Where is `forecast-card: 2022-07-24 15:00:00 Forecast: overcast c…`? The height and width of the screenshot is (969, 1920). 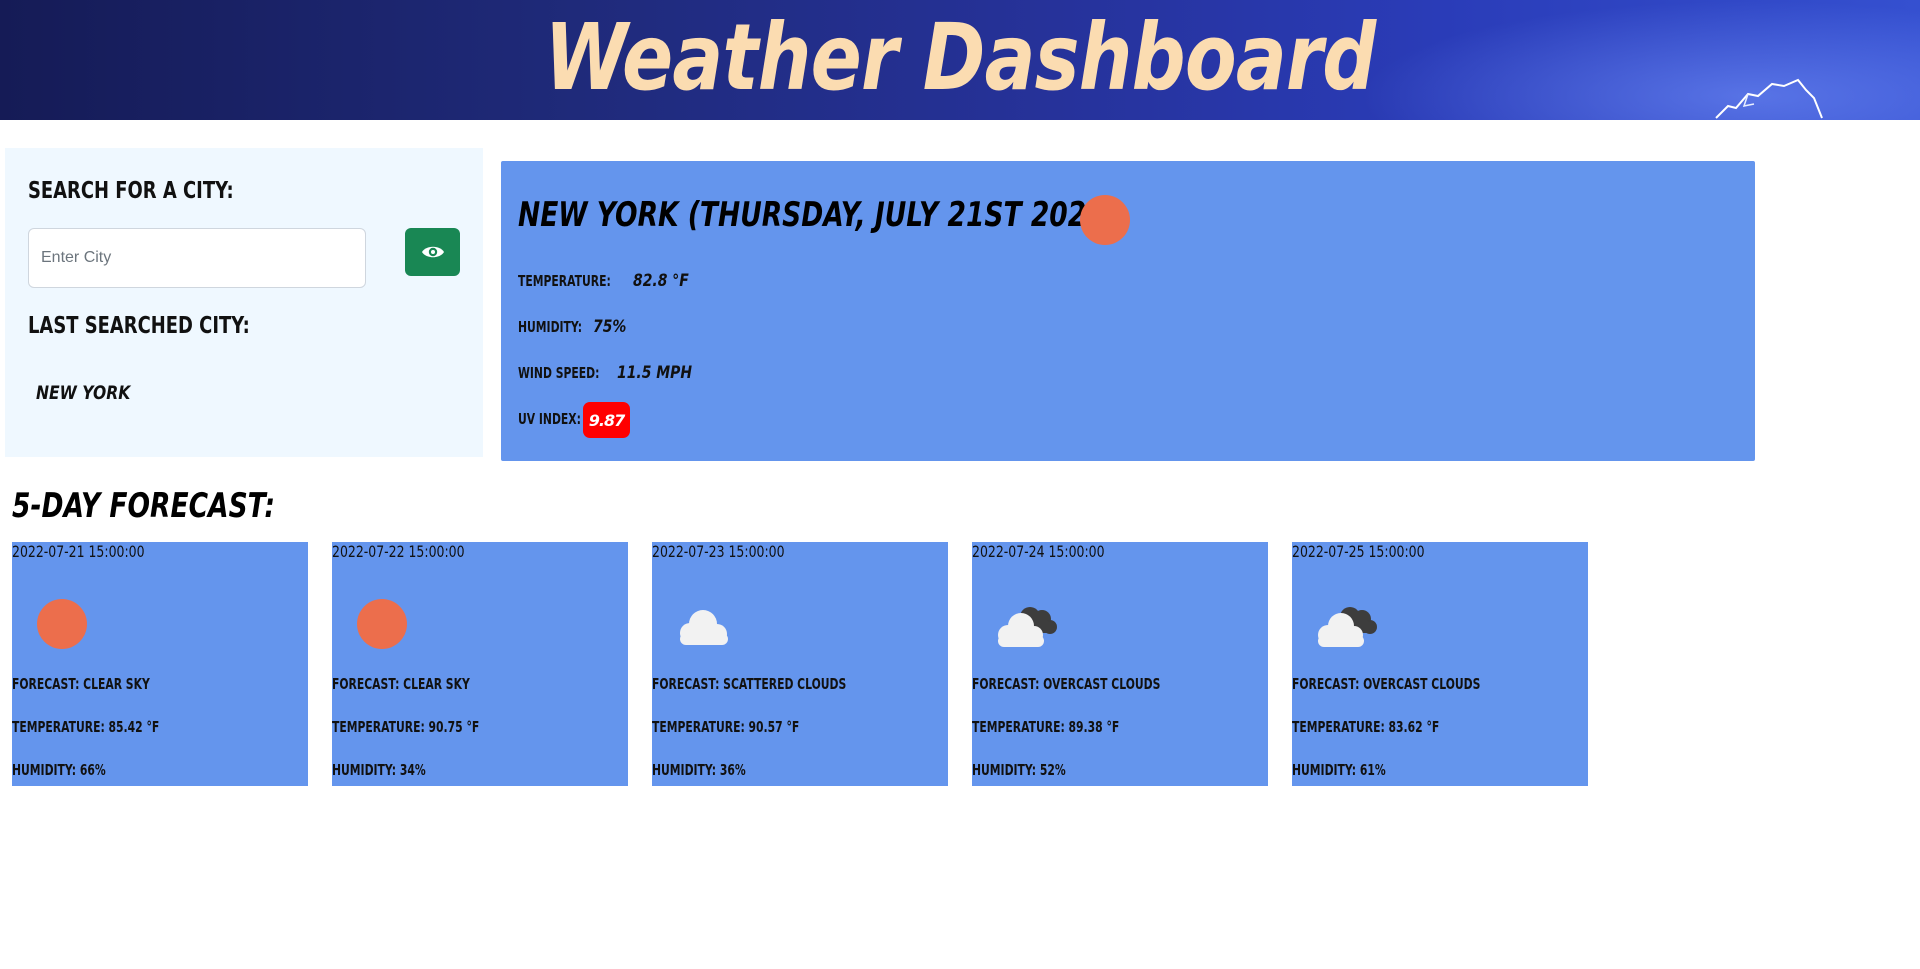
forecast-card: 2022-07-24 15:00:00 Forecast: overcast c… is located at coordinates (1120, 664).